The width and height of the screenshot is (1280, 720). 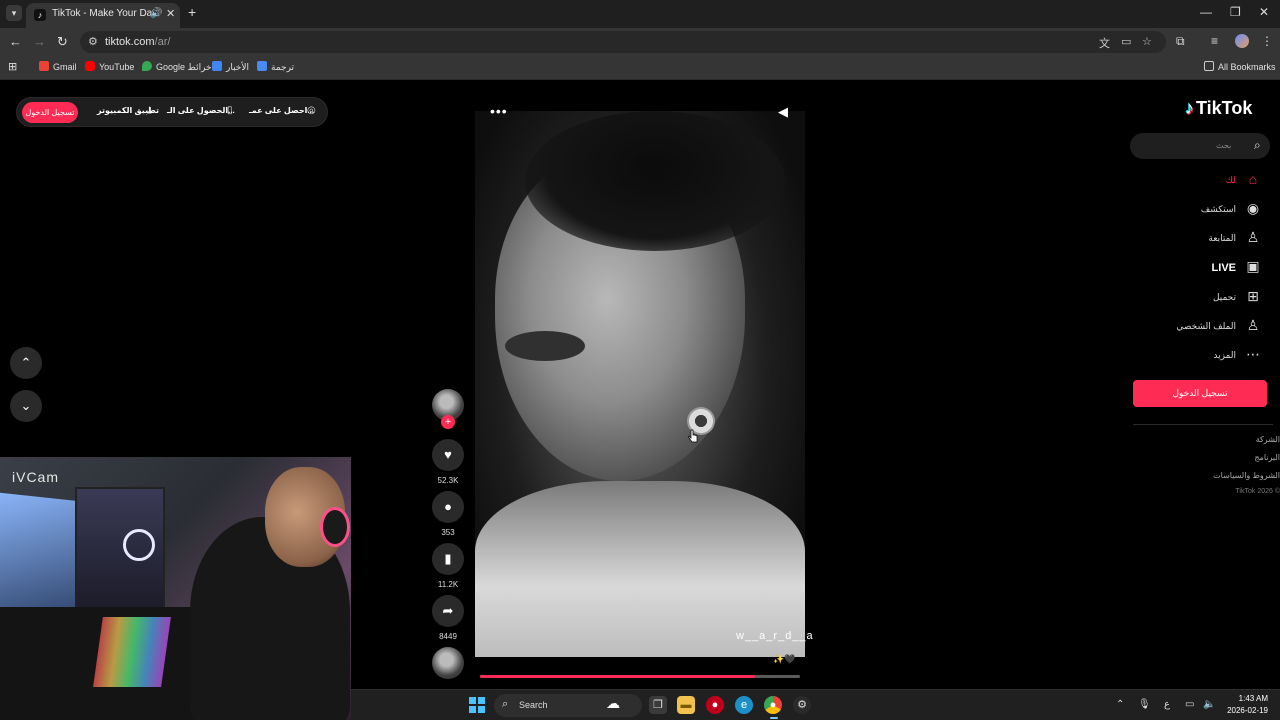 What do you see at coordinates (545, 346) in the screenshot?
I see `video-frame-lips` at bounding box center [545, 346].